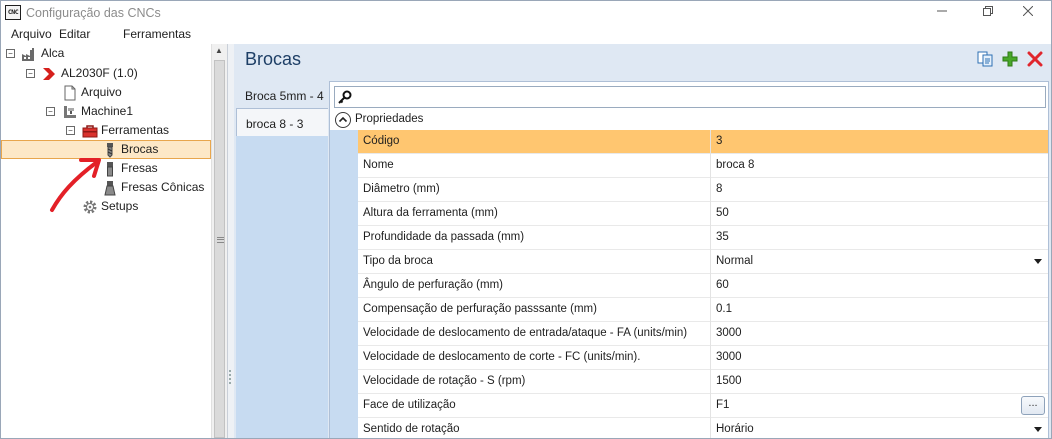 This screenshot has width=1052, height=439. Describe the element at coordinates (110, 188) in the screenshot. I see `conical-mill-icon` at that location.